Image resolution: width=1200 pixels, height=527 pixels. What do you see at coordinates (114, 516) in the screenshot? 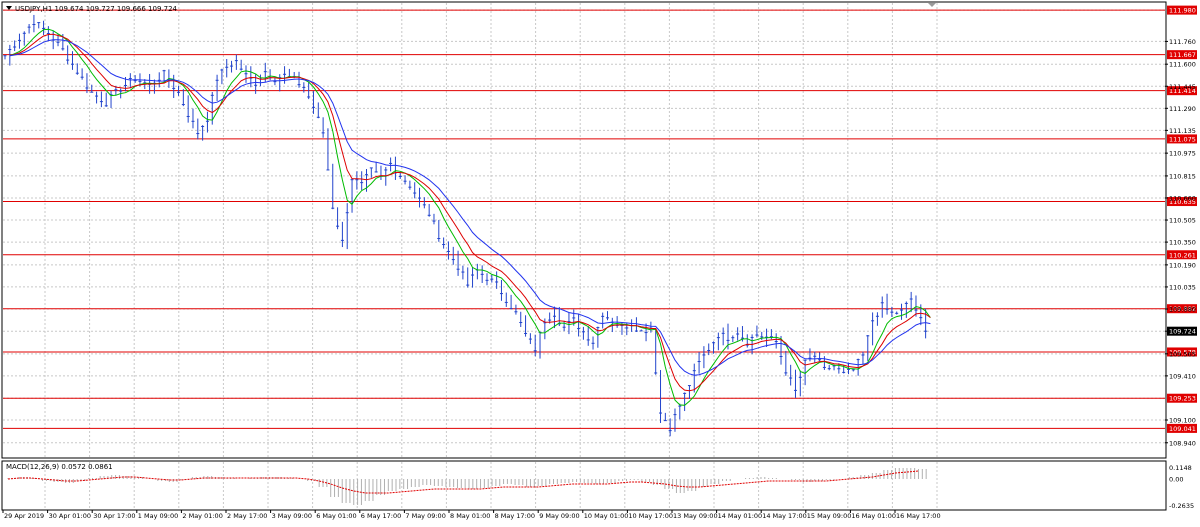
I see `time-tick-label: 30 Apr 17:00` at bounding box center [114, 516].